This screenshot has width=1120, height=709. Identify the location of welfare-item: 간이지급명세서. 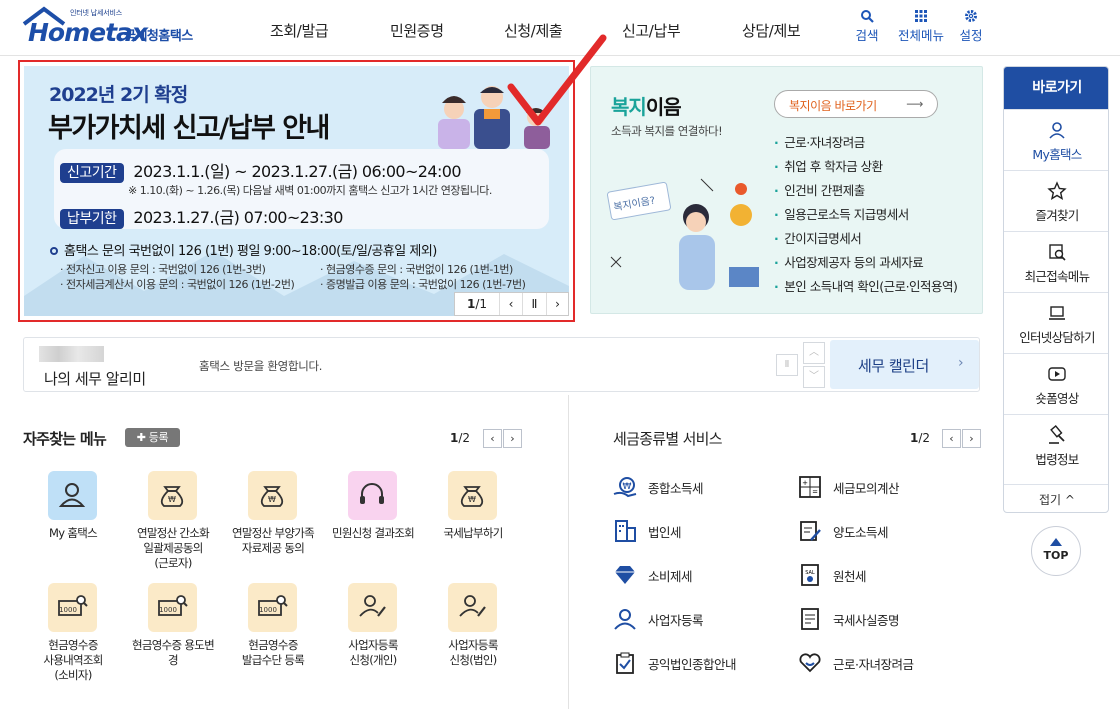
(818, 237).